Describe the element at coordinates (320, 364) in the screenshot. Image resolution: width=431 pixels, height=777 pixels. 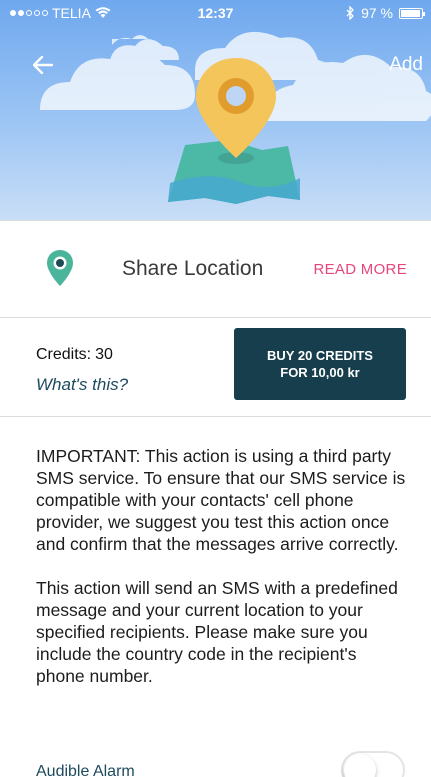
I see `buy-credits-button: BUY 20 CREDITS FOR 10,00 kr` at that location.